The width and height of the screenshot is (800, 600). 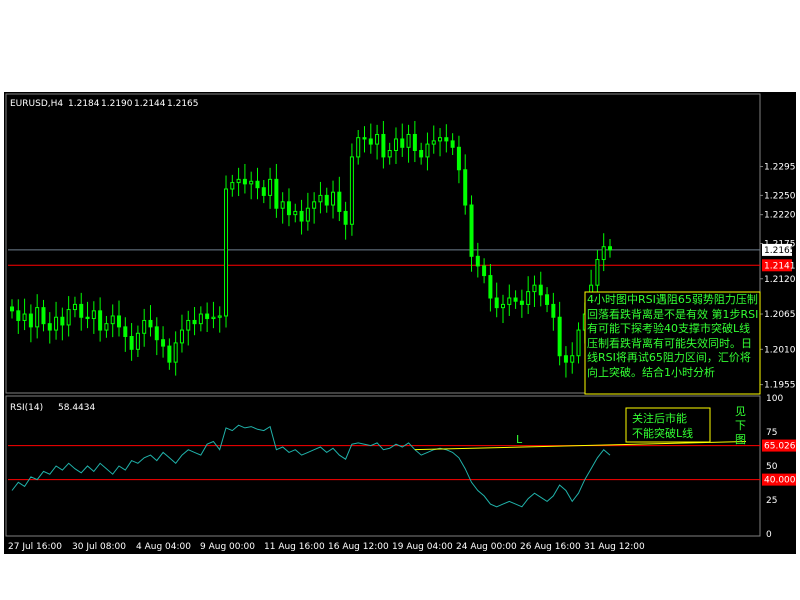 What do you see at coordinates (117, 104) in the screenshot?
I see `ohlc-high: 1.2190` at bounding box center [117, 104].